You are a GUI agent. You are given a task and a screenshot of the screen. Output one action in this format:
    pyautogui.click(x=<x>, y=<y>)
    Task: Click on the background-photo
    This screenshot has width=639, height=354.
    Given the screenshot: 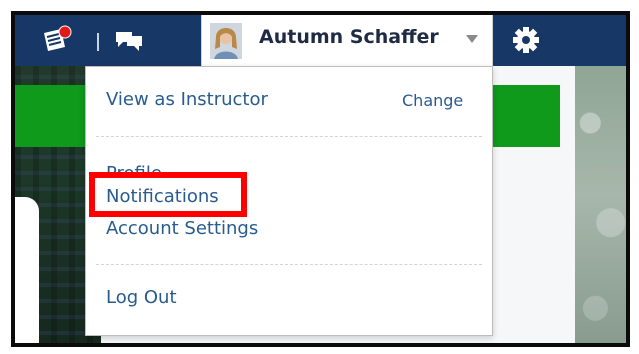 What is the action you would take?
    pyautogui.click(x=600, y=204)
    